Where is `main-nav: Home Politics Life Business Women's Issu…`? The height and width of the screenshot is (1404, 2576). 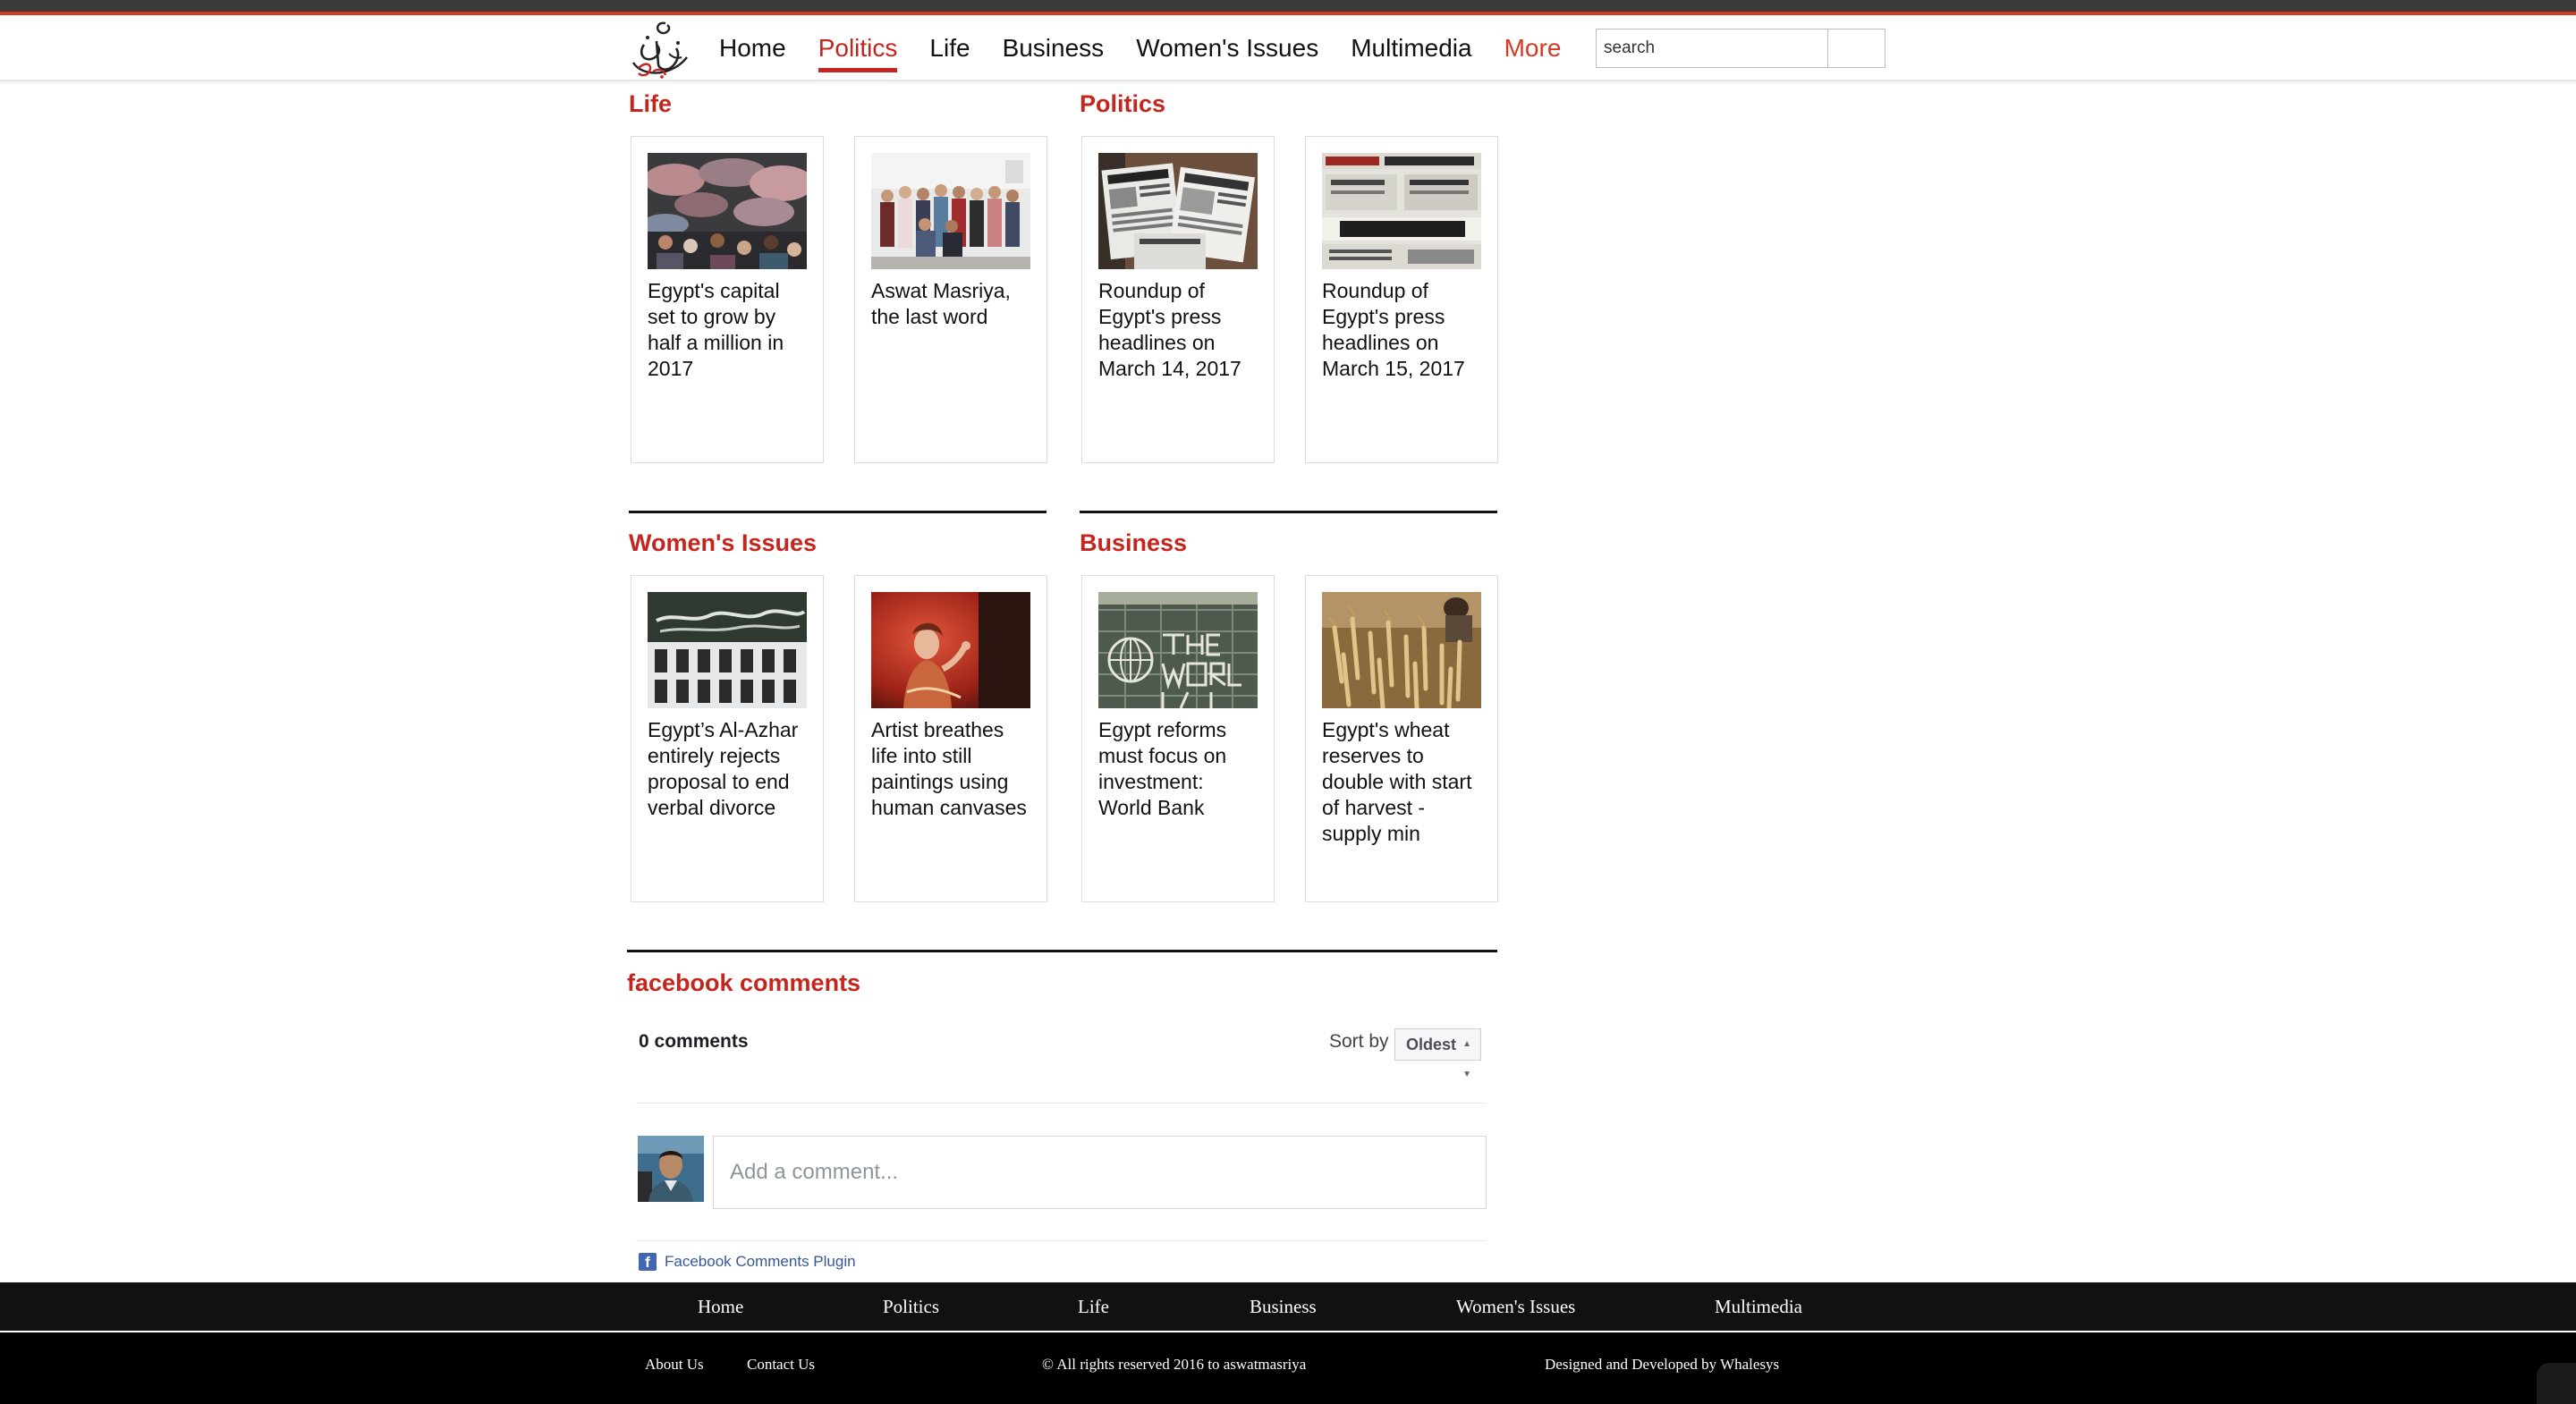
main-nav: Home Politics Life Business Women's Issu… is located at coordinates (1156, 48).